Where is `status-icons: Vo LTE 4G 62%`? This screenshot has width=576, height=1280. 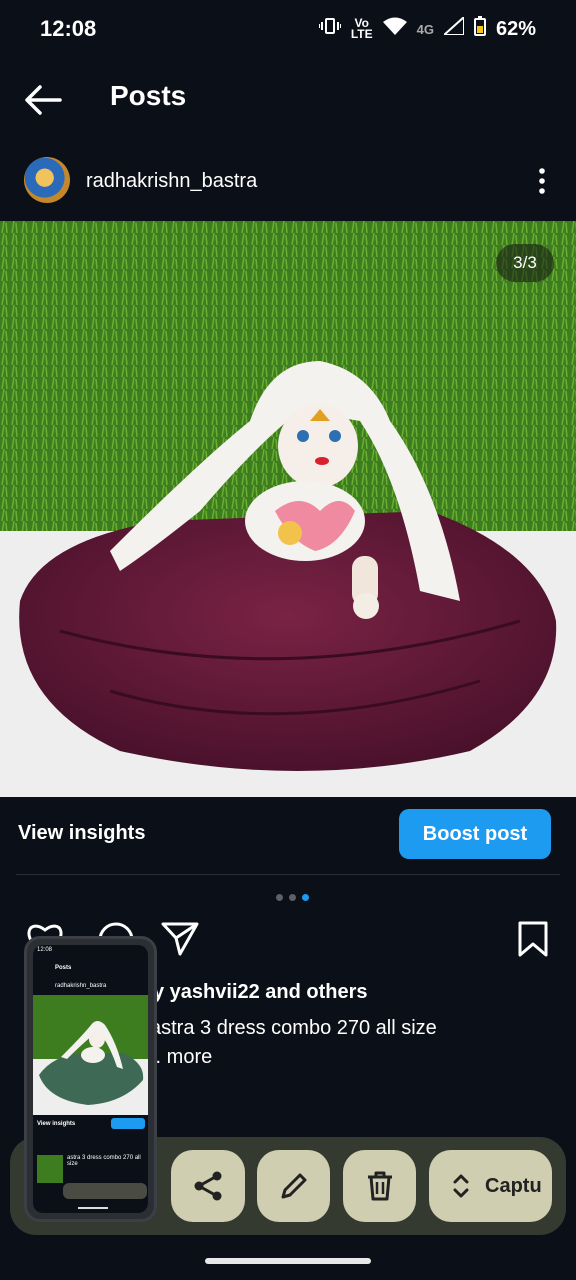
status-icons: Vo LTE 4G 62% is located at coordinates (426, 28).